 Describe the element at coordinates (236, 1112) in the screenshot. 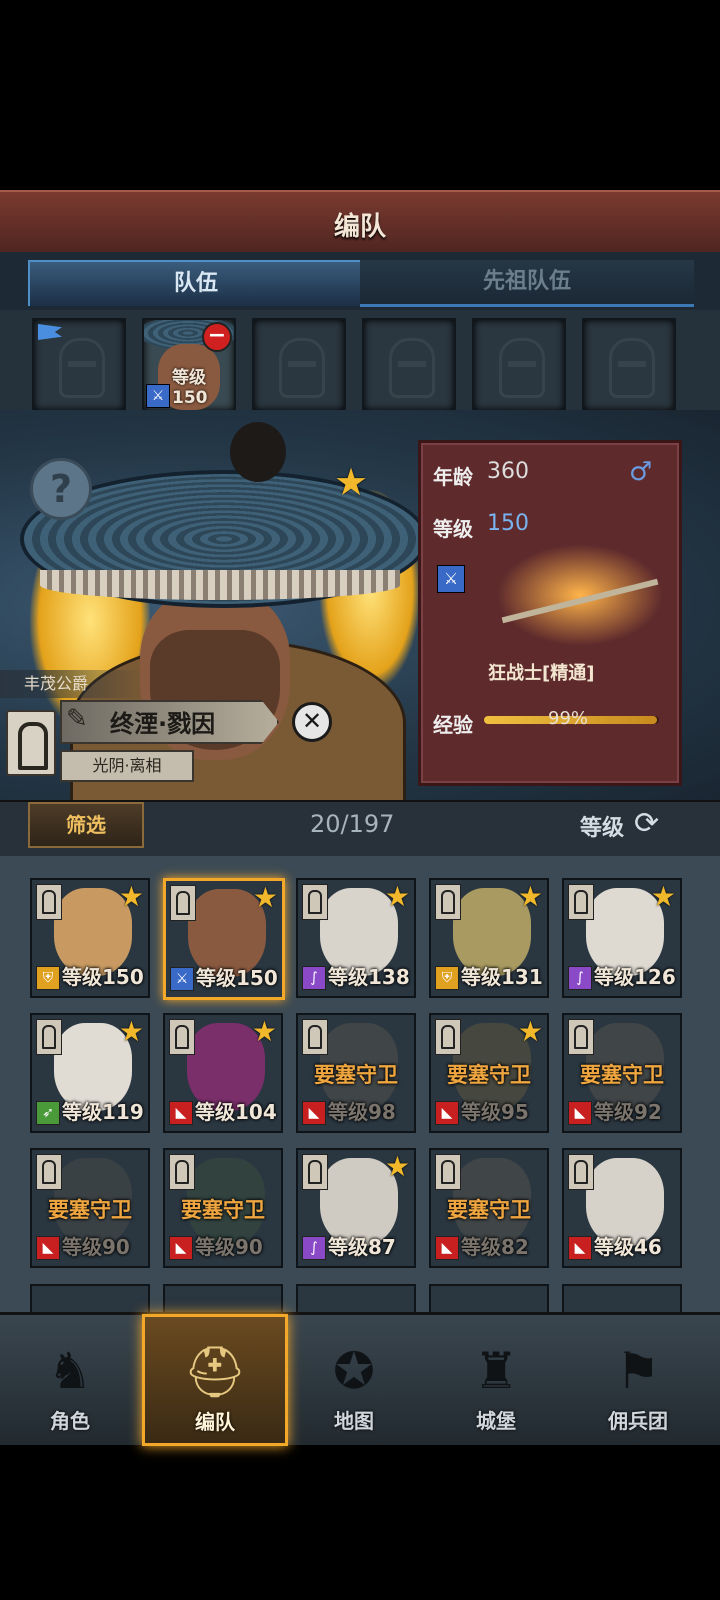

I see `hero-level: 等级104` at that location.